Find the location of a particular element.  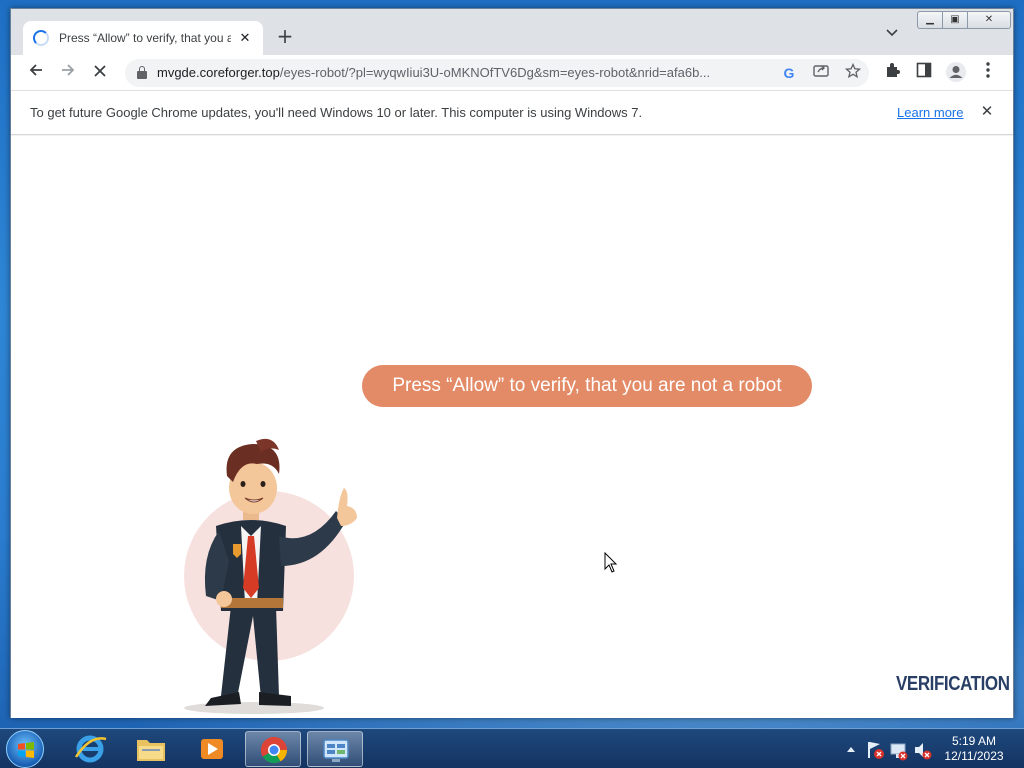

google-lens-icon: G is located at coordinates (789, 73).